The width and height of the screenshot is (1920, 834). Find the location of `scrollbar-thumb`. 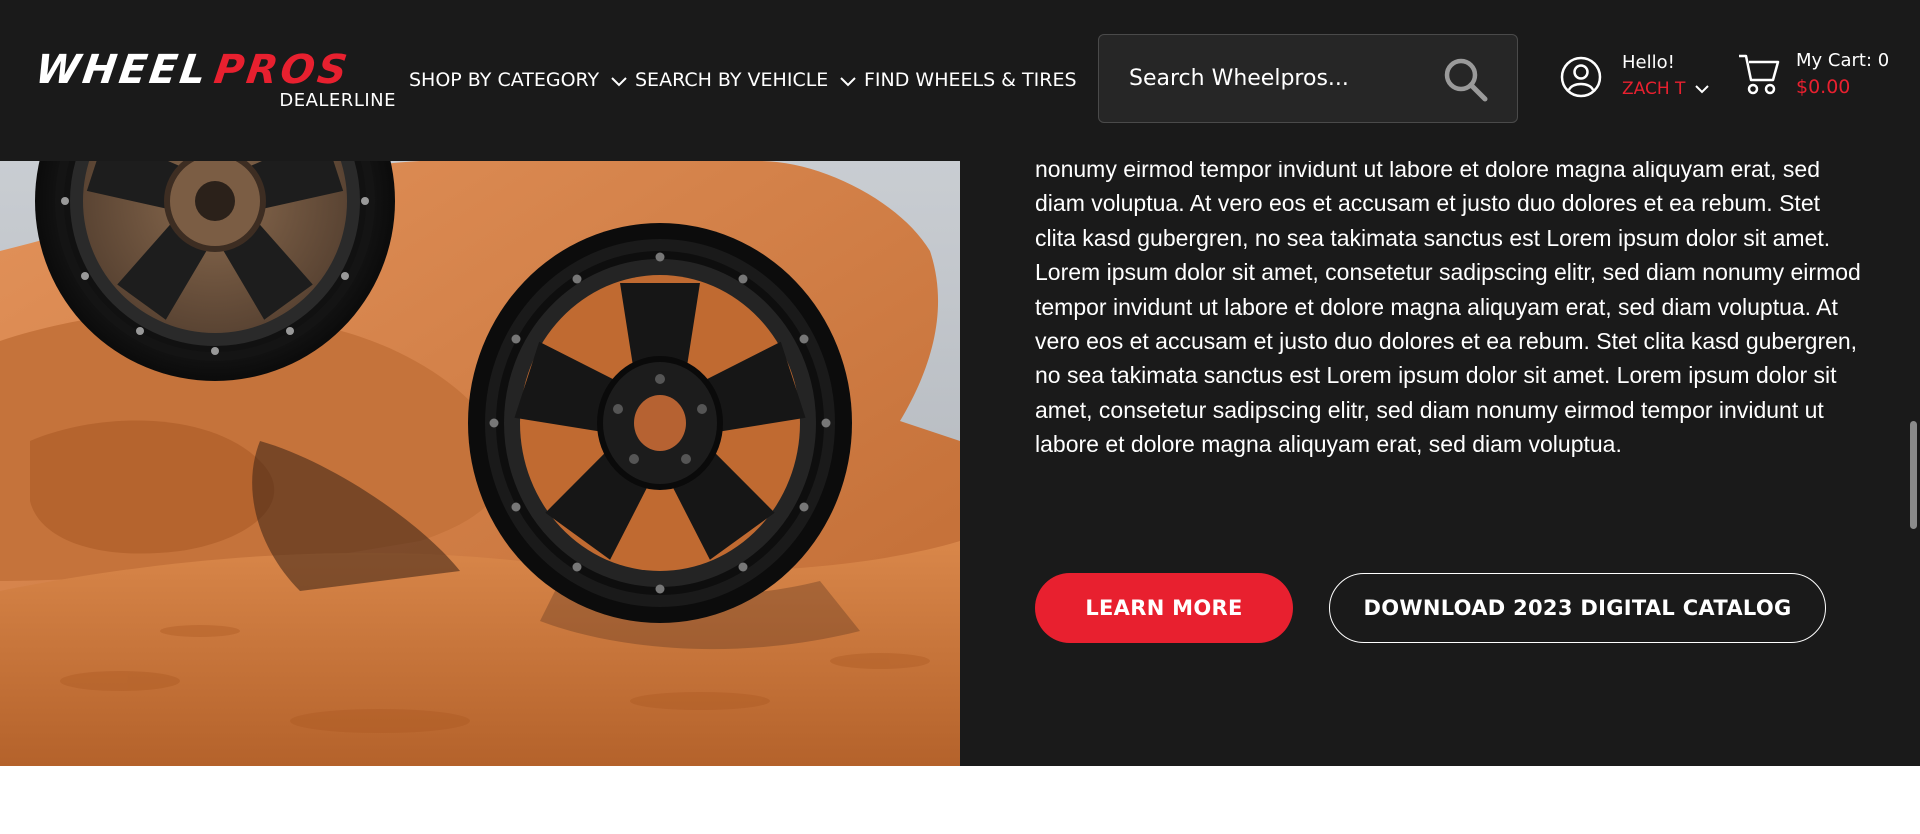

scrollbar-thumb is located at coordinates (1913, 475).